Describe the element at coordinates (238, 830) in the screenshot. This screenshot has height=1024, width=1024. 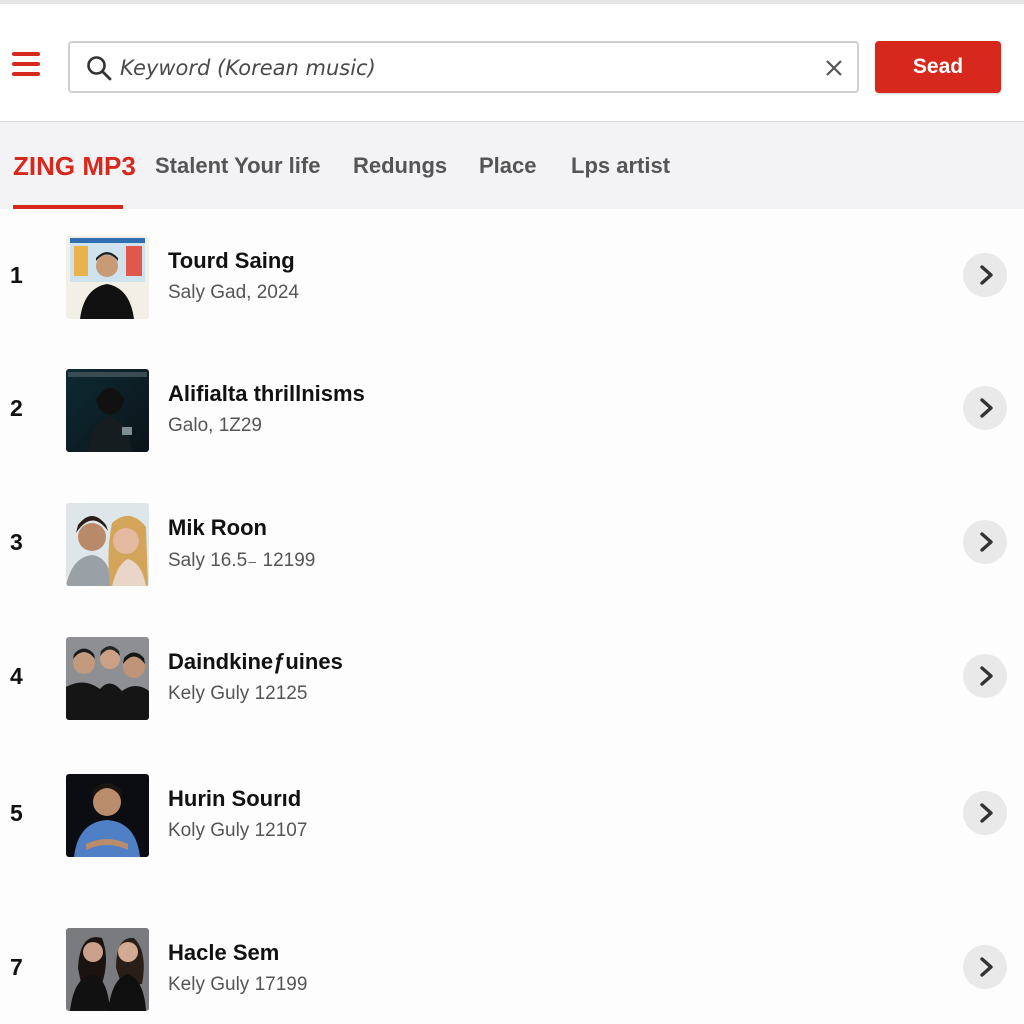
I see `song-meta: Koly Guly 12107` at that location.